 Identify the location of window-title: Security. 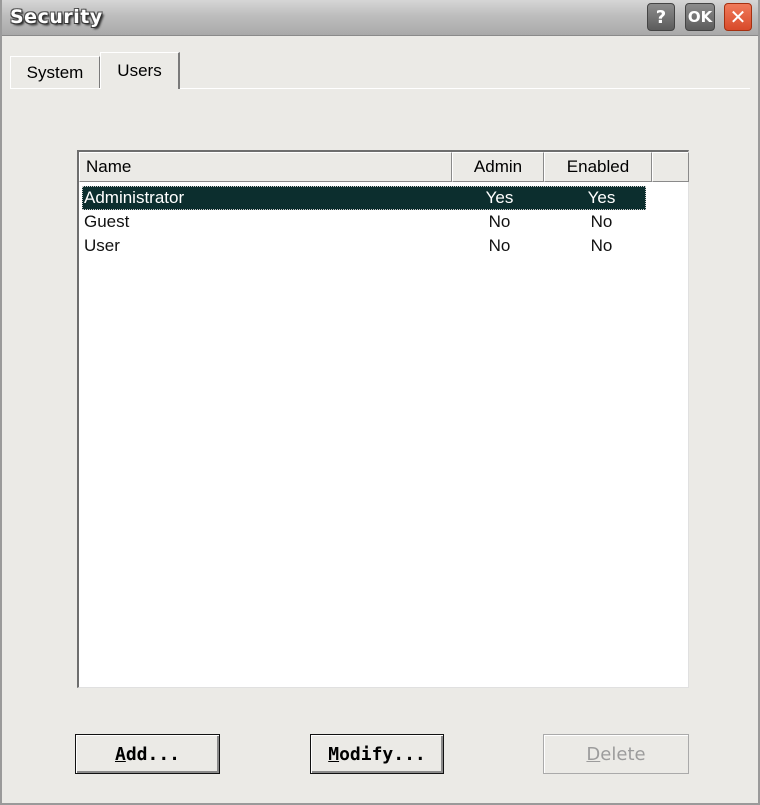
(56, 17).